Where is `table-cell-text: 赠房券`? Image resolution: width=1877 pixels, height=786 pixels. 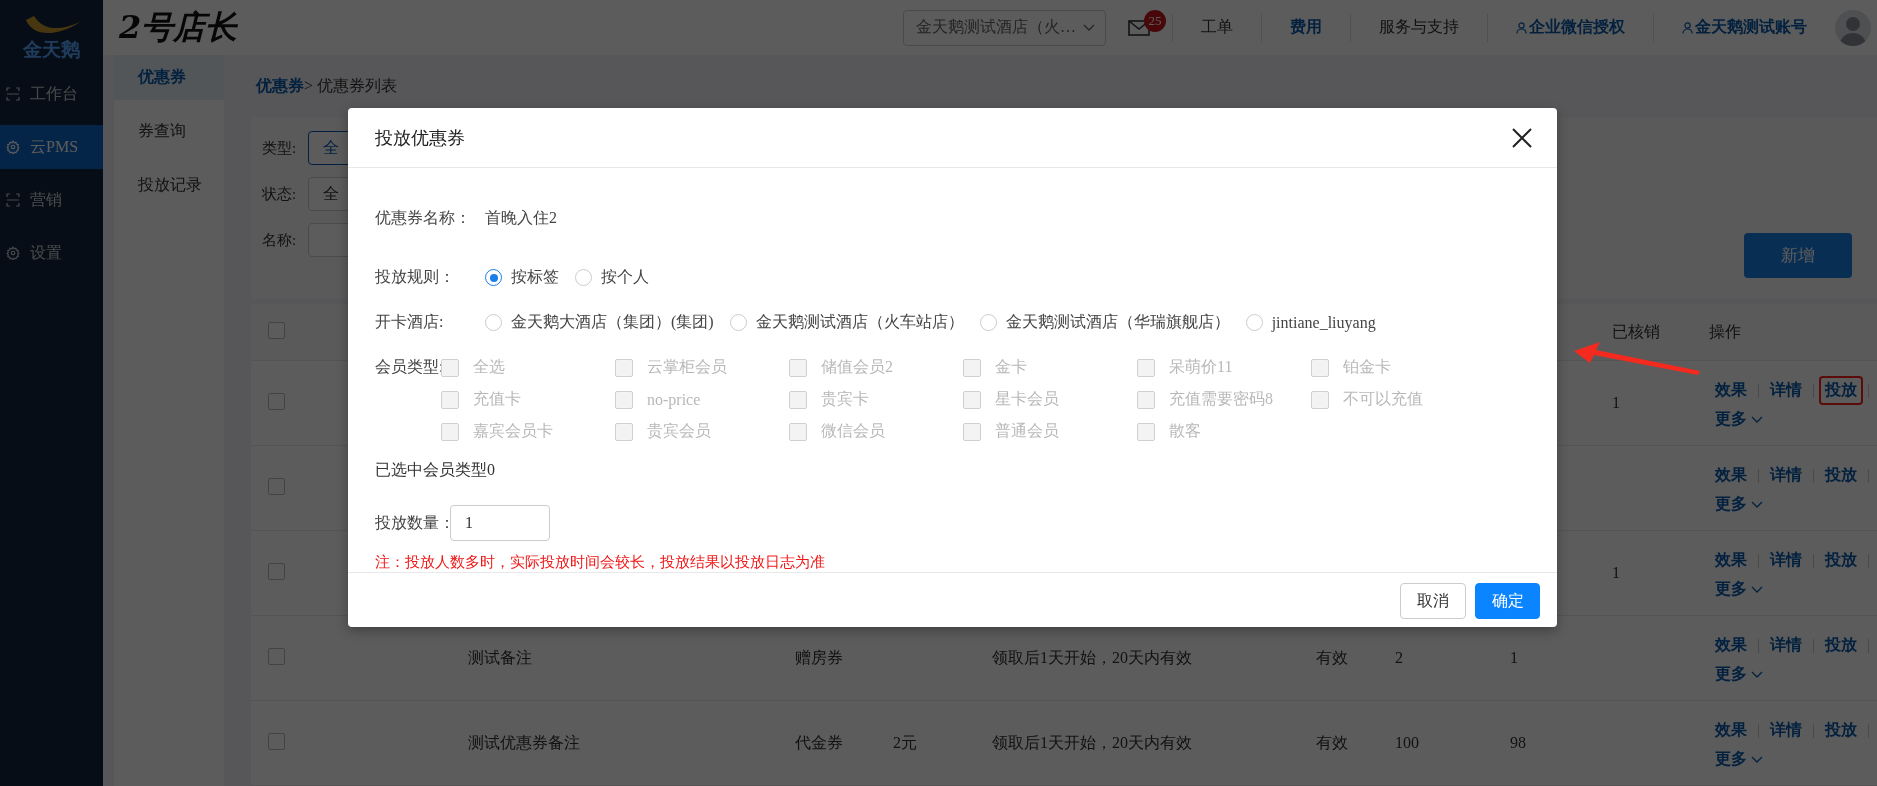
table-cell-text: 赠房券 is located at coordinates (819, 657).